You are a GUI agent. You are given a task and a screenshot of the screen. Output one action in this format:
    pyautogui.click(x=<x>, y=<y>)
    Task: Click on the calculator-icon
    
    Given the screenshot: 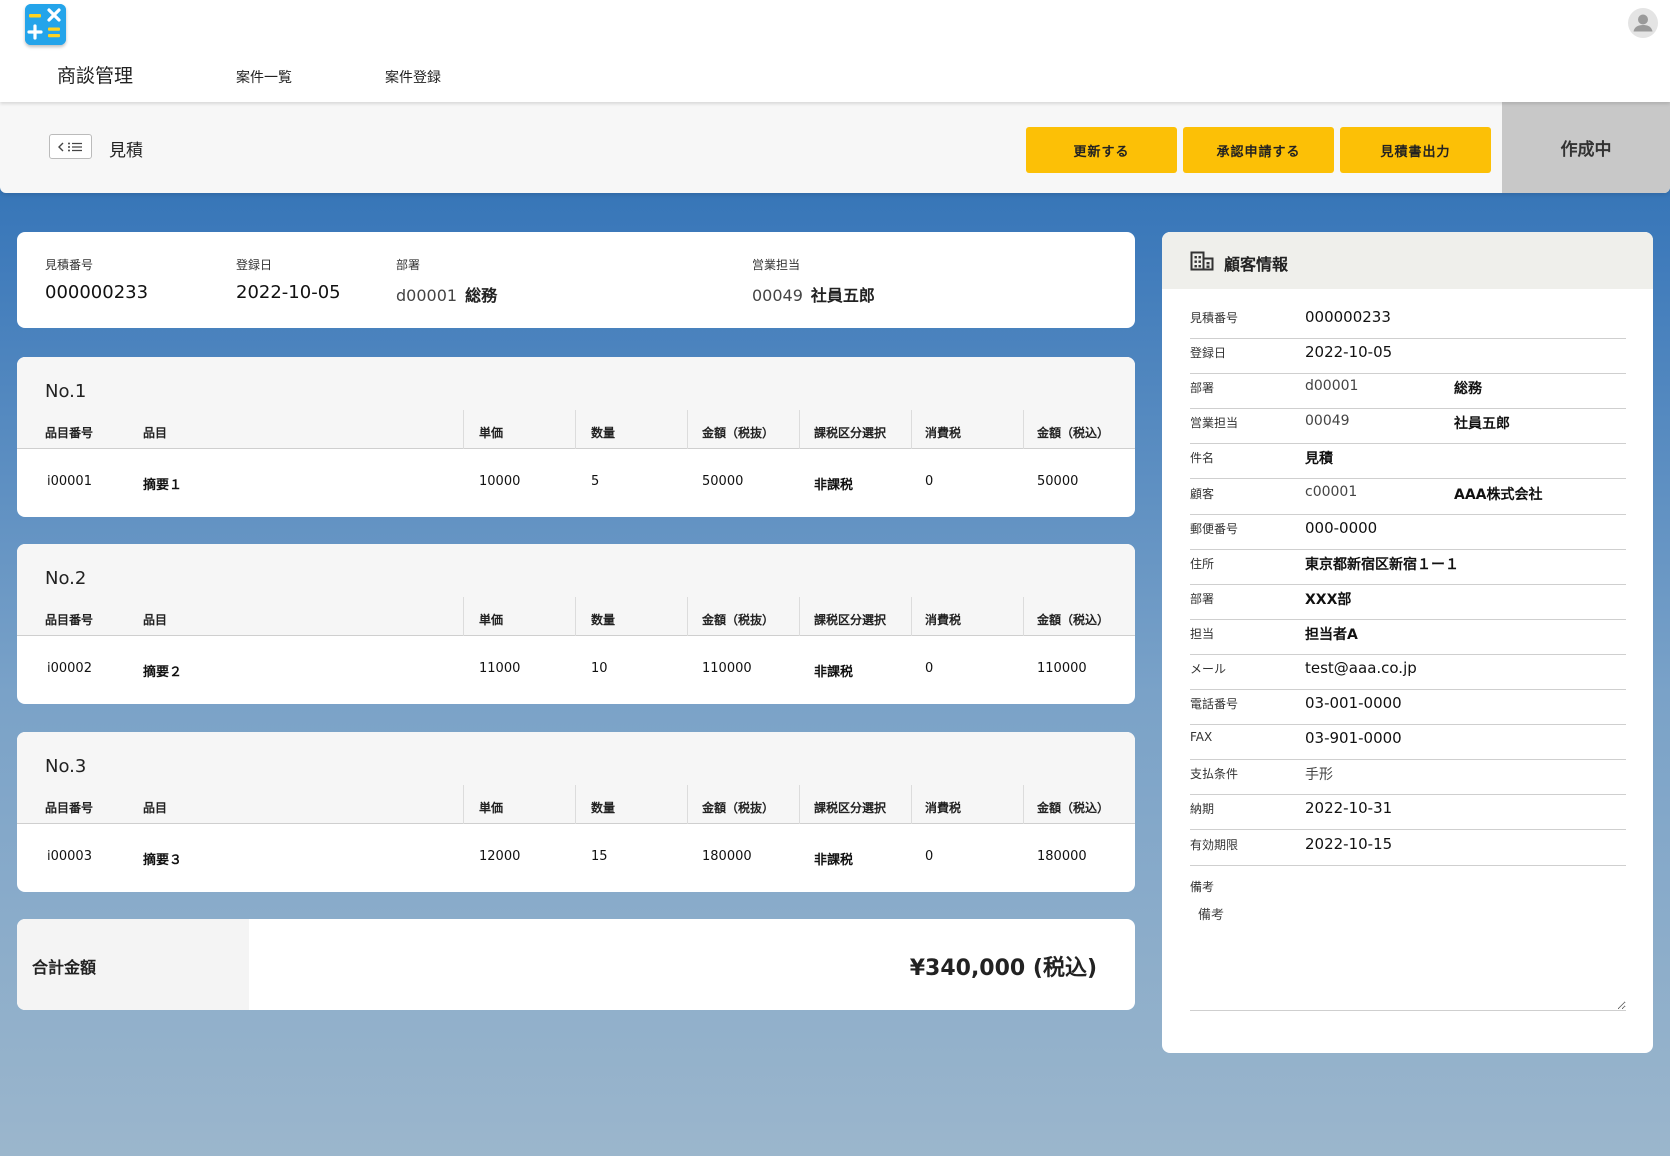 What is the action you would take?
    pyautogui.click(x=45, y=24)
    